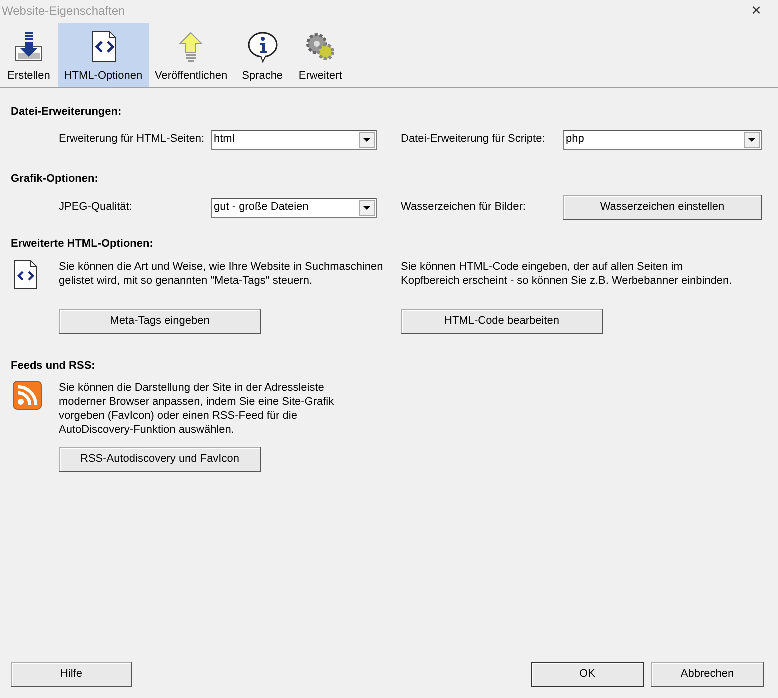 Image resolution: width=778 pixels, height=698 pixels. Describe the element at coordinates (160, 459) in the screenshot. I see `rss-favicon-button: RSS-Autodiscovery und FavIcon` at that location.